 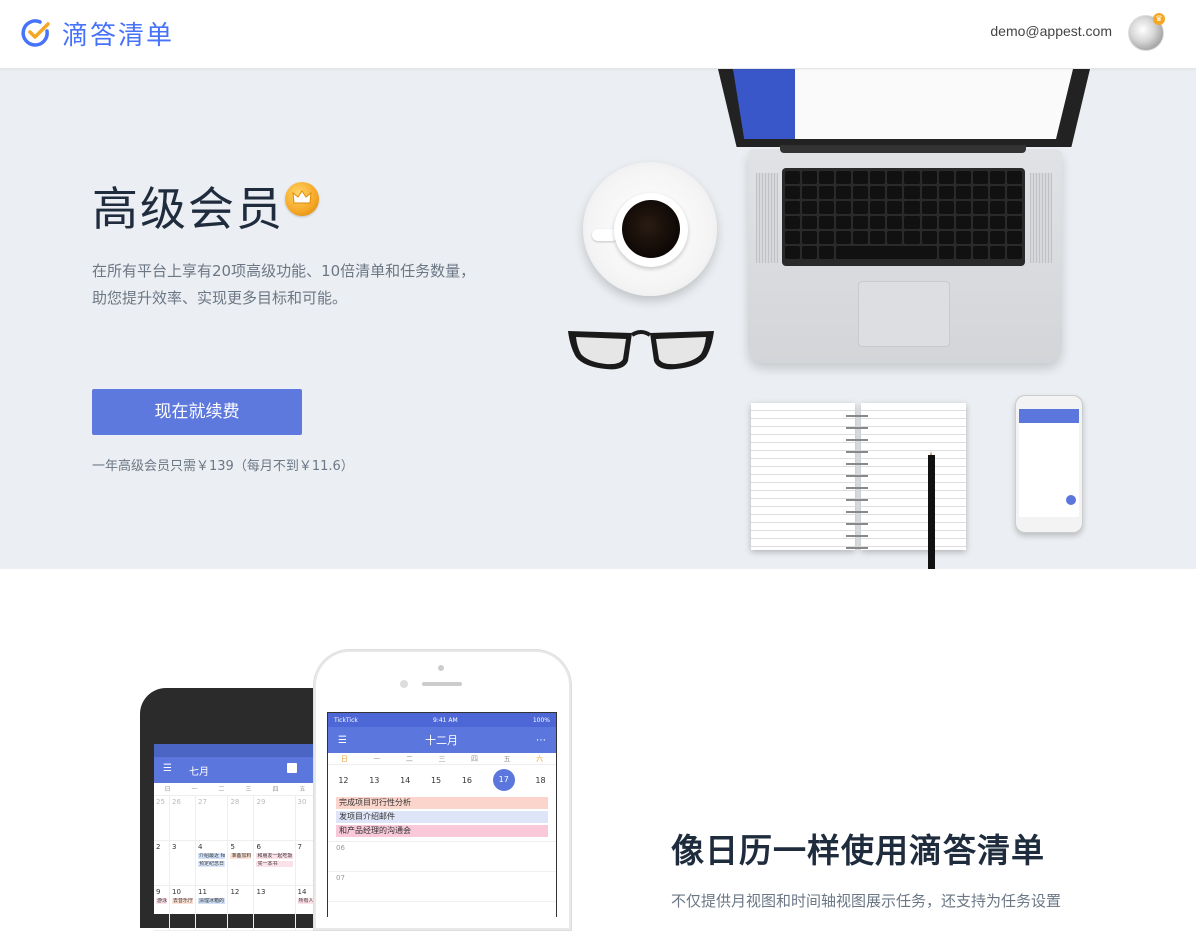 I want to click on ios-weekday-label: 二, so click(x=409, y=758).